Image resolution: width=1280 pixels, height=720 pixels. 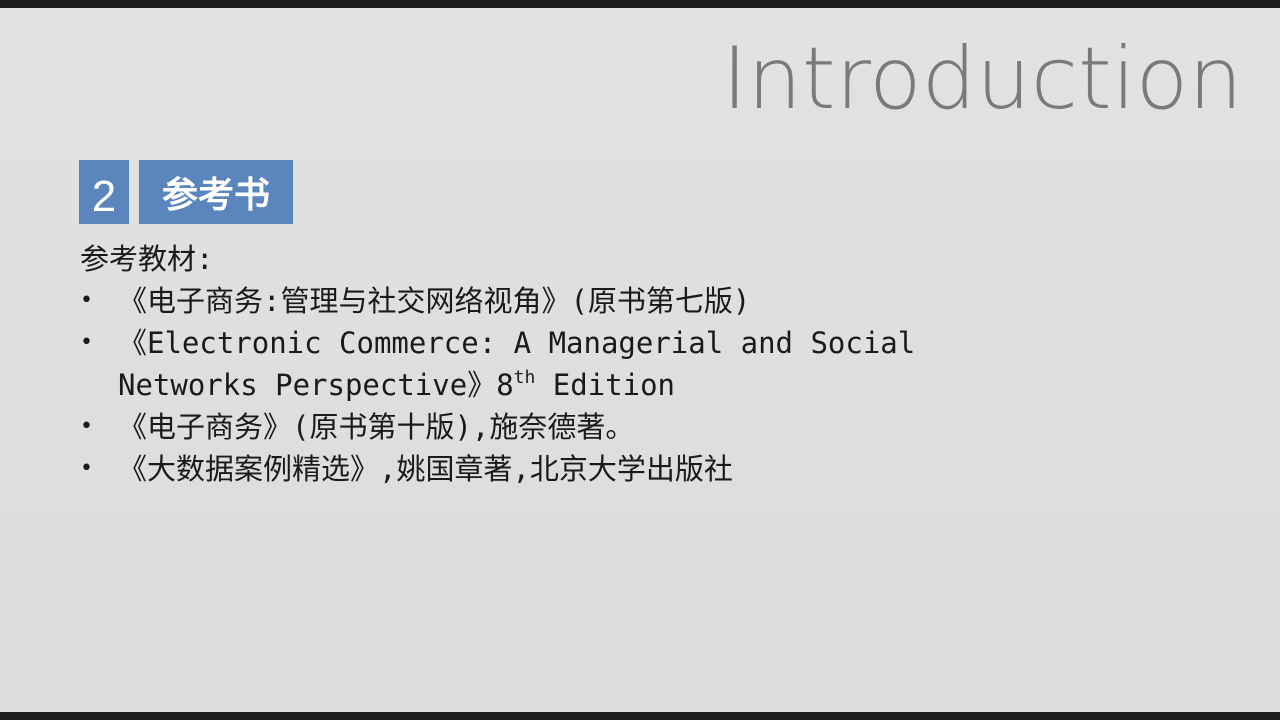 What do you see at coordinates (434, 301) in the screenshot?
I see `reference-text: 《电子商务:管理与社交网络视角》(原书第七版)` at bounding box center [434, 301].